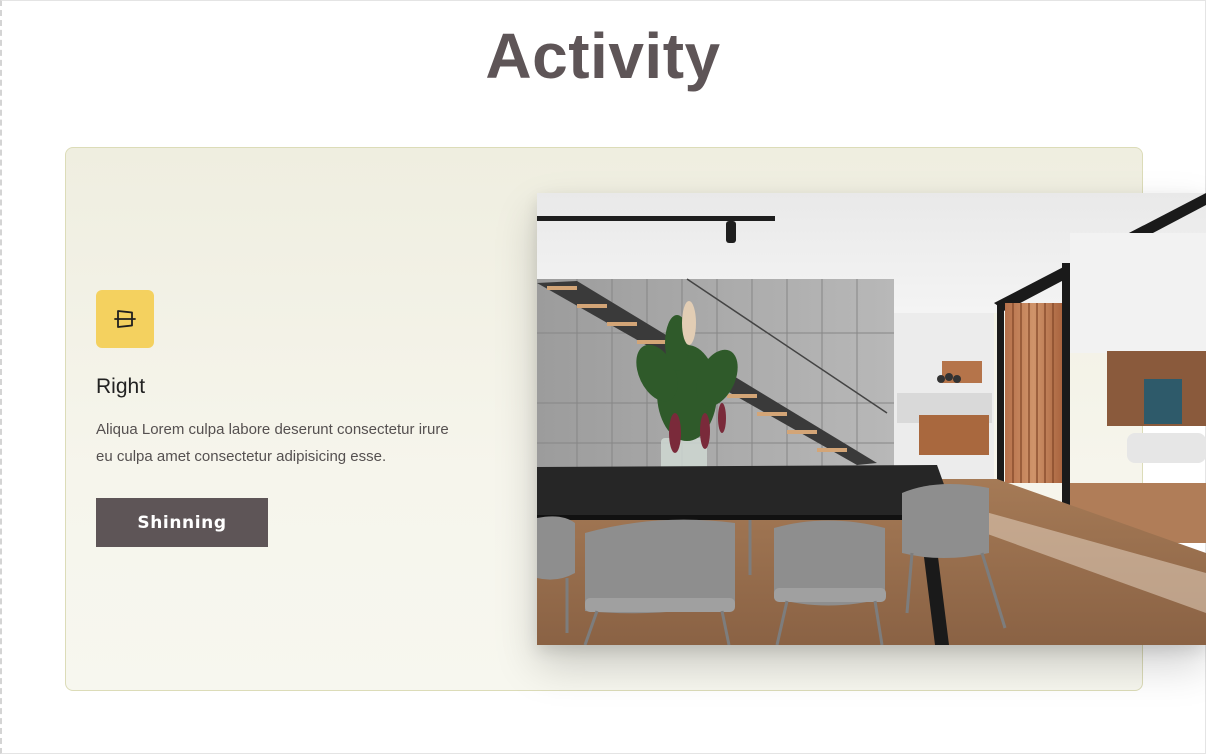 This screenshot has width=1206, height=754. Describe the element at coordinates (121, 386) in the screenshot. I see `feature-title: Right` at that location.